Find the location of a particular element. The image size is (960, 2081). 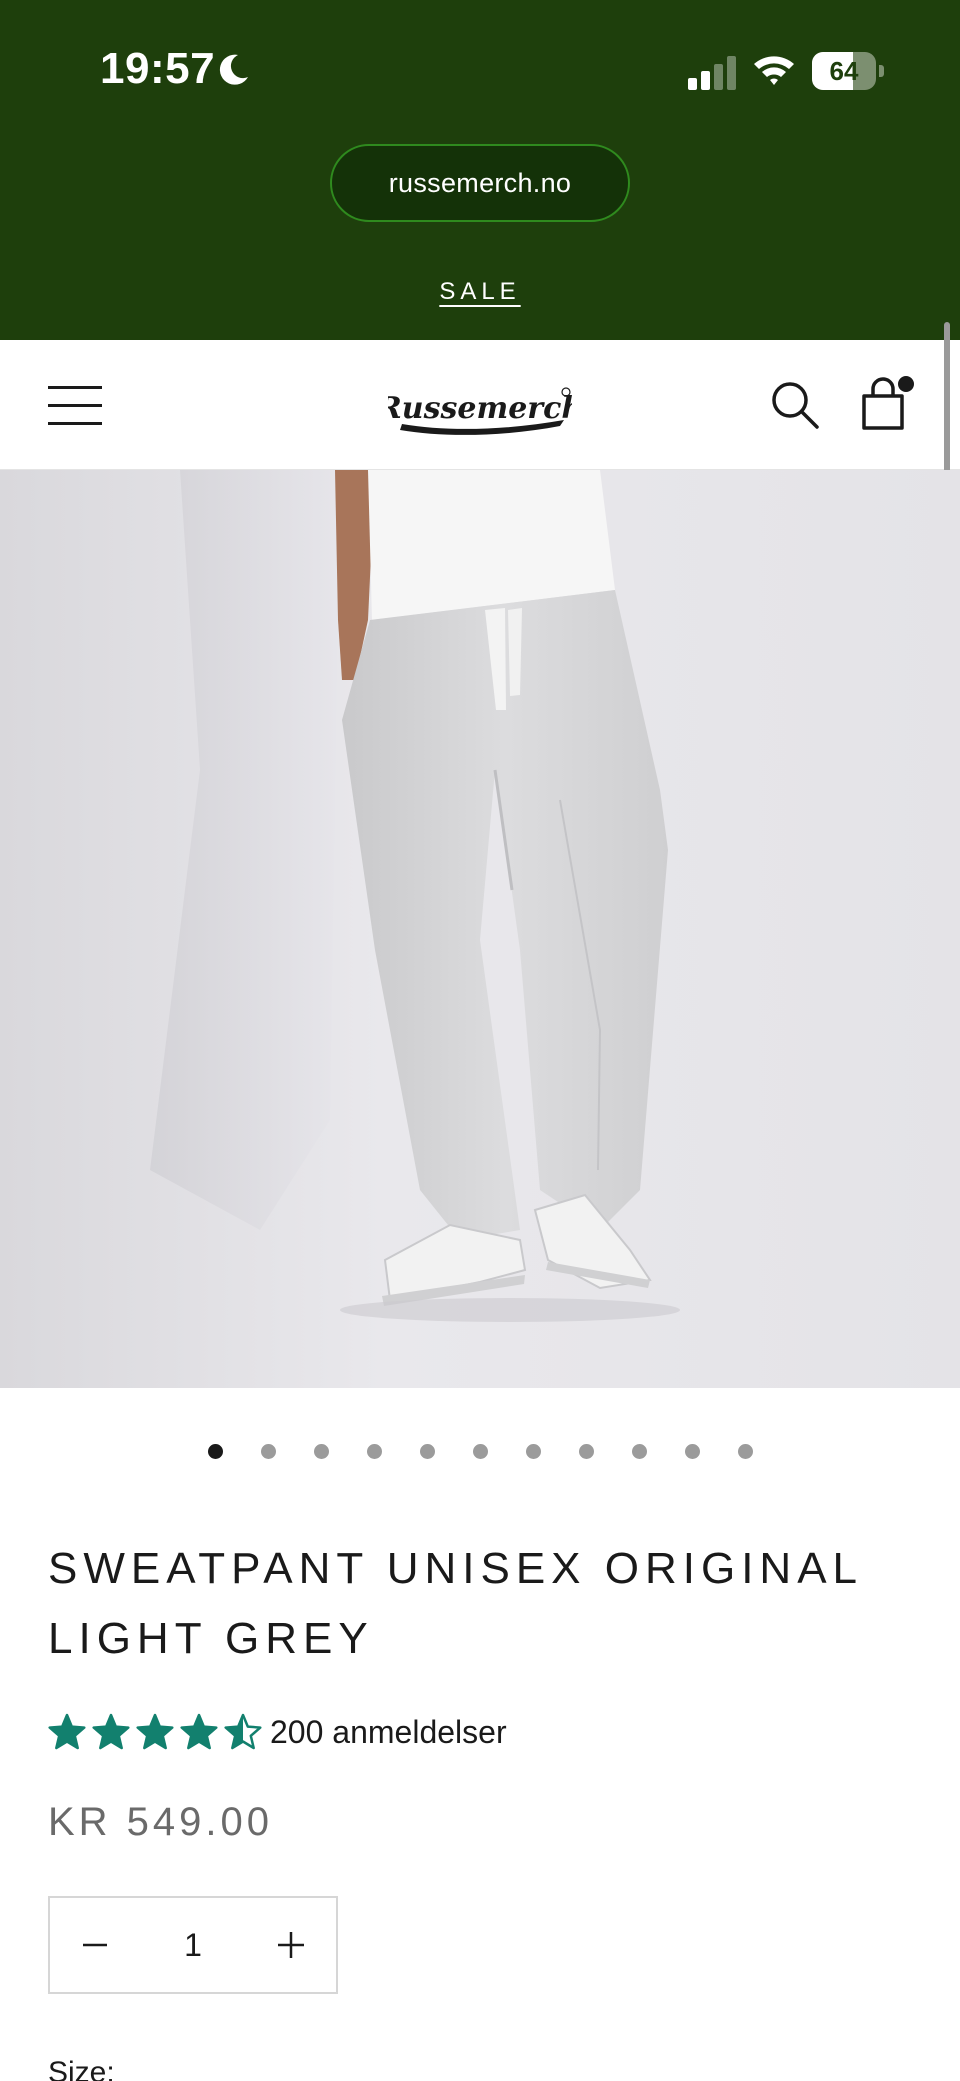

url-text: russemerch.no is located at coordinates (480, 182).